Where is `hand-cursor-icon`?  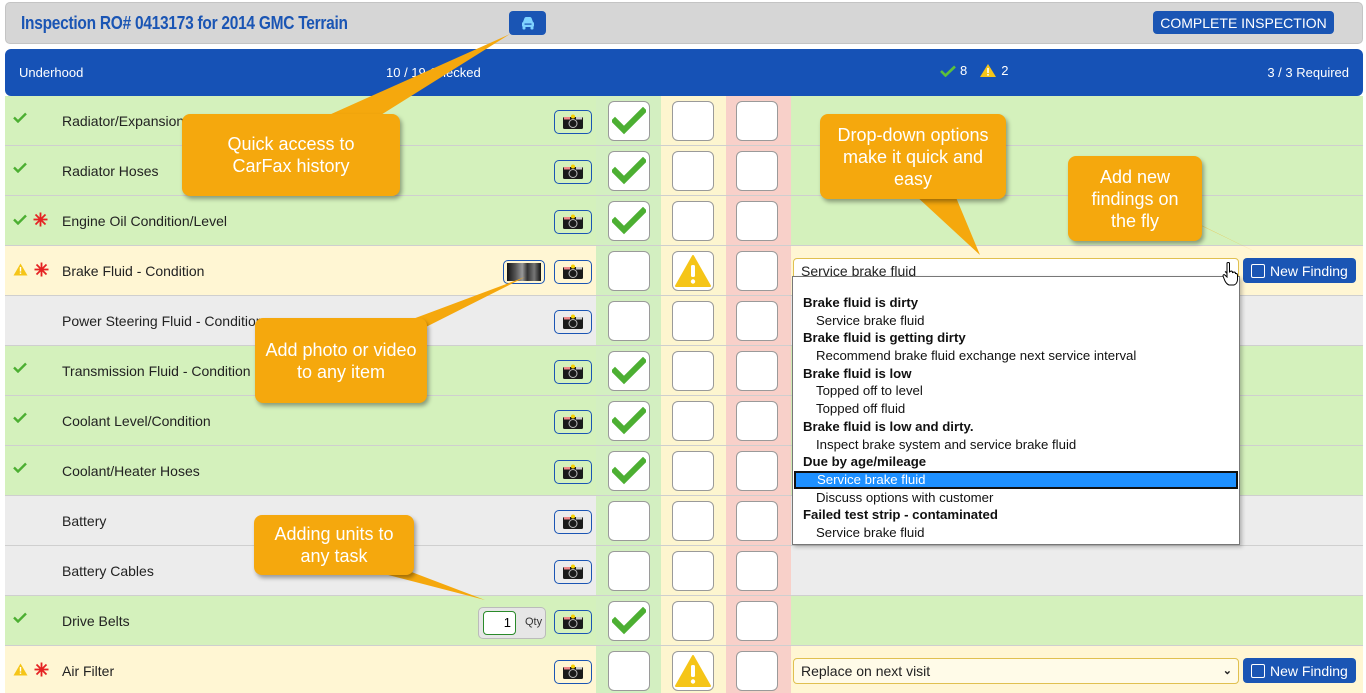
hand-cursor-icon is located at coordinates (1230, 274).